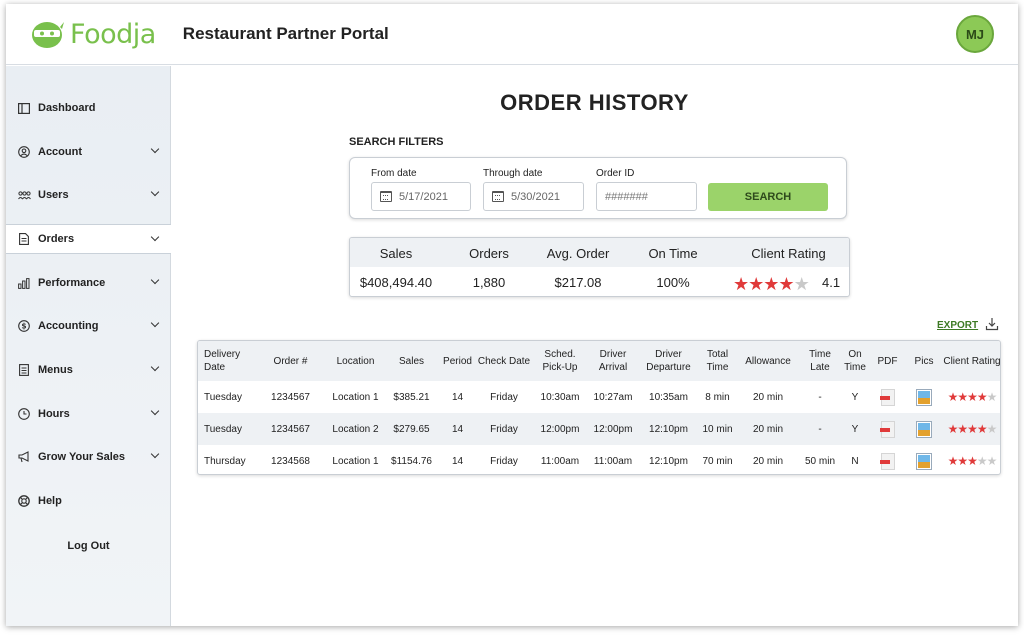 The width and height of the screenshot is (1024, 635). What do you see at coordinates (668, 429) in the screenshot?
I see `cell-departure: 12:10pm` at bounding box center [668, 429].